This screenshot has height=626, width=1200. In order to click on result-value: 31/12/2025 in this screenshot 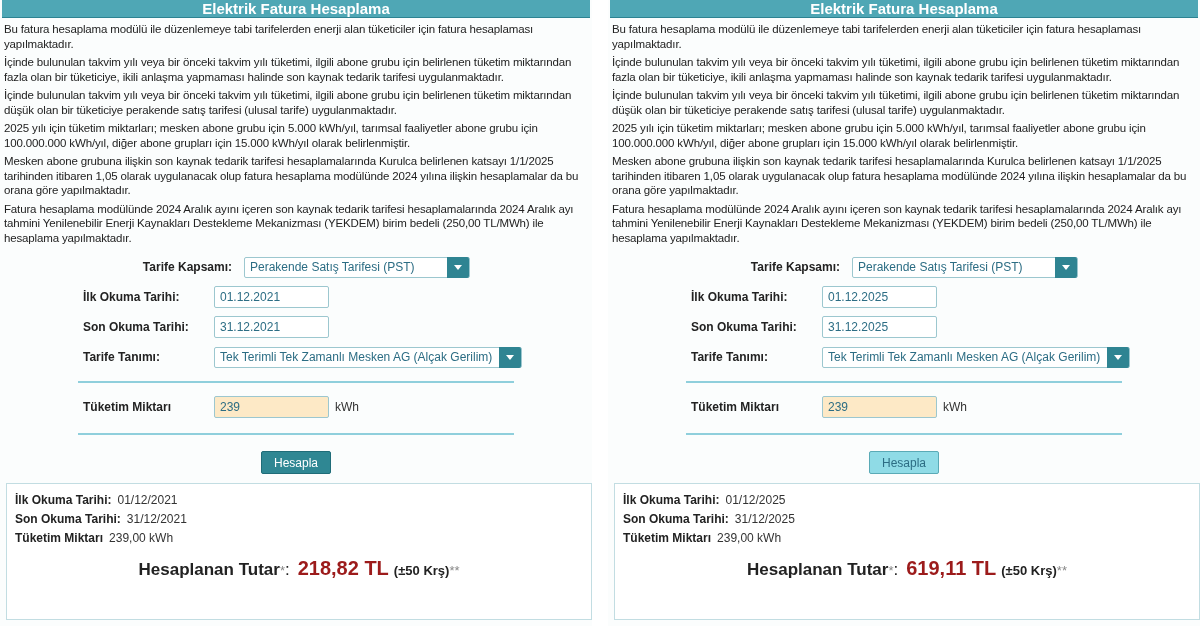, I will do `click(764, 519)`.